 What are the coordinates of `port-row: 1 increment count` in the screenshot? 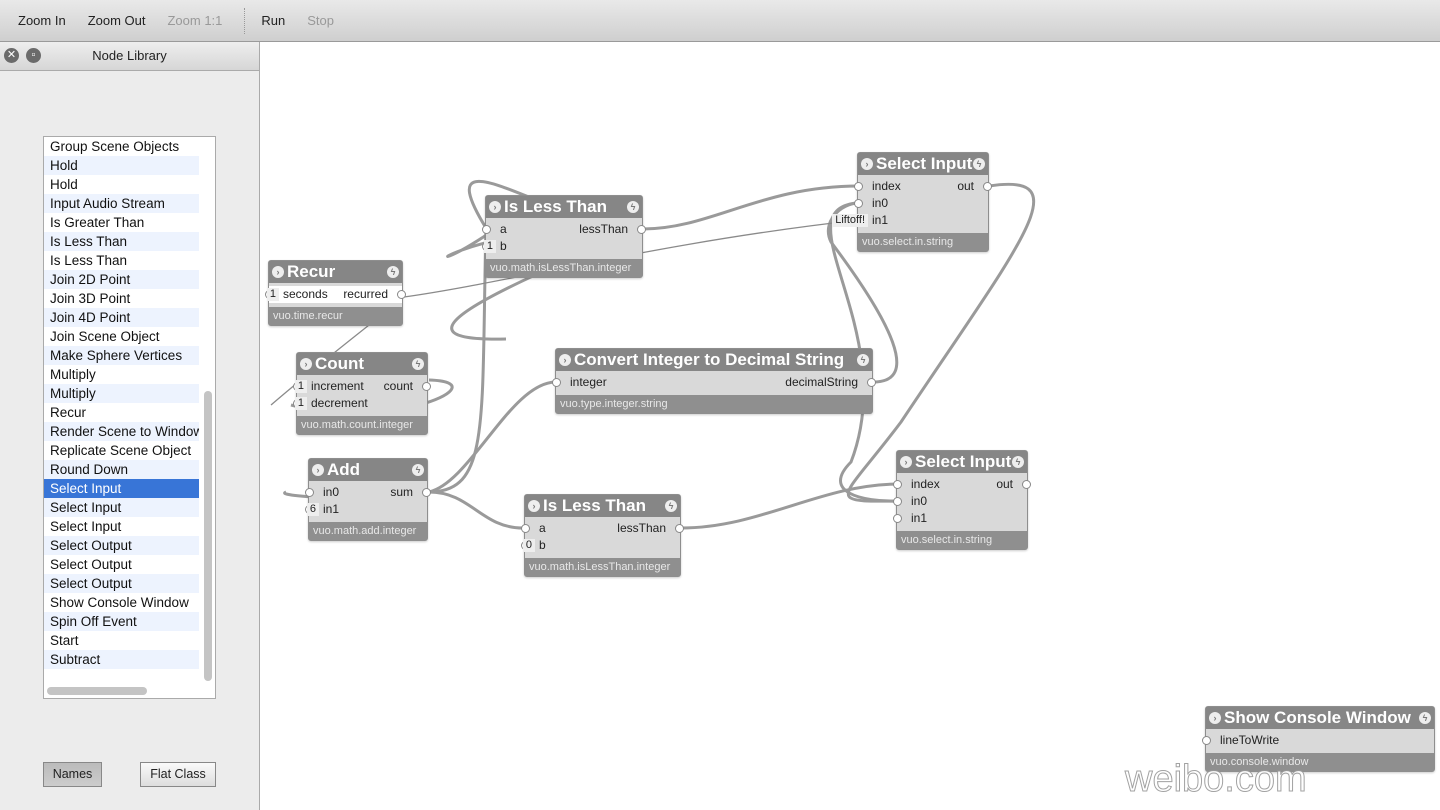 It's located at (362, 386).